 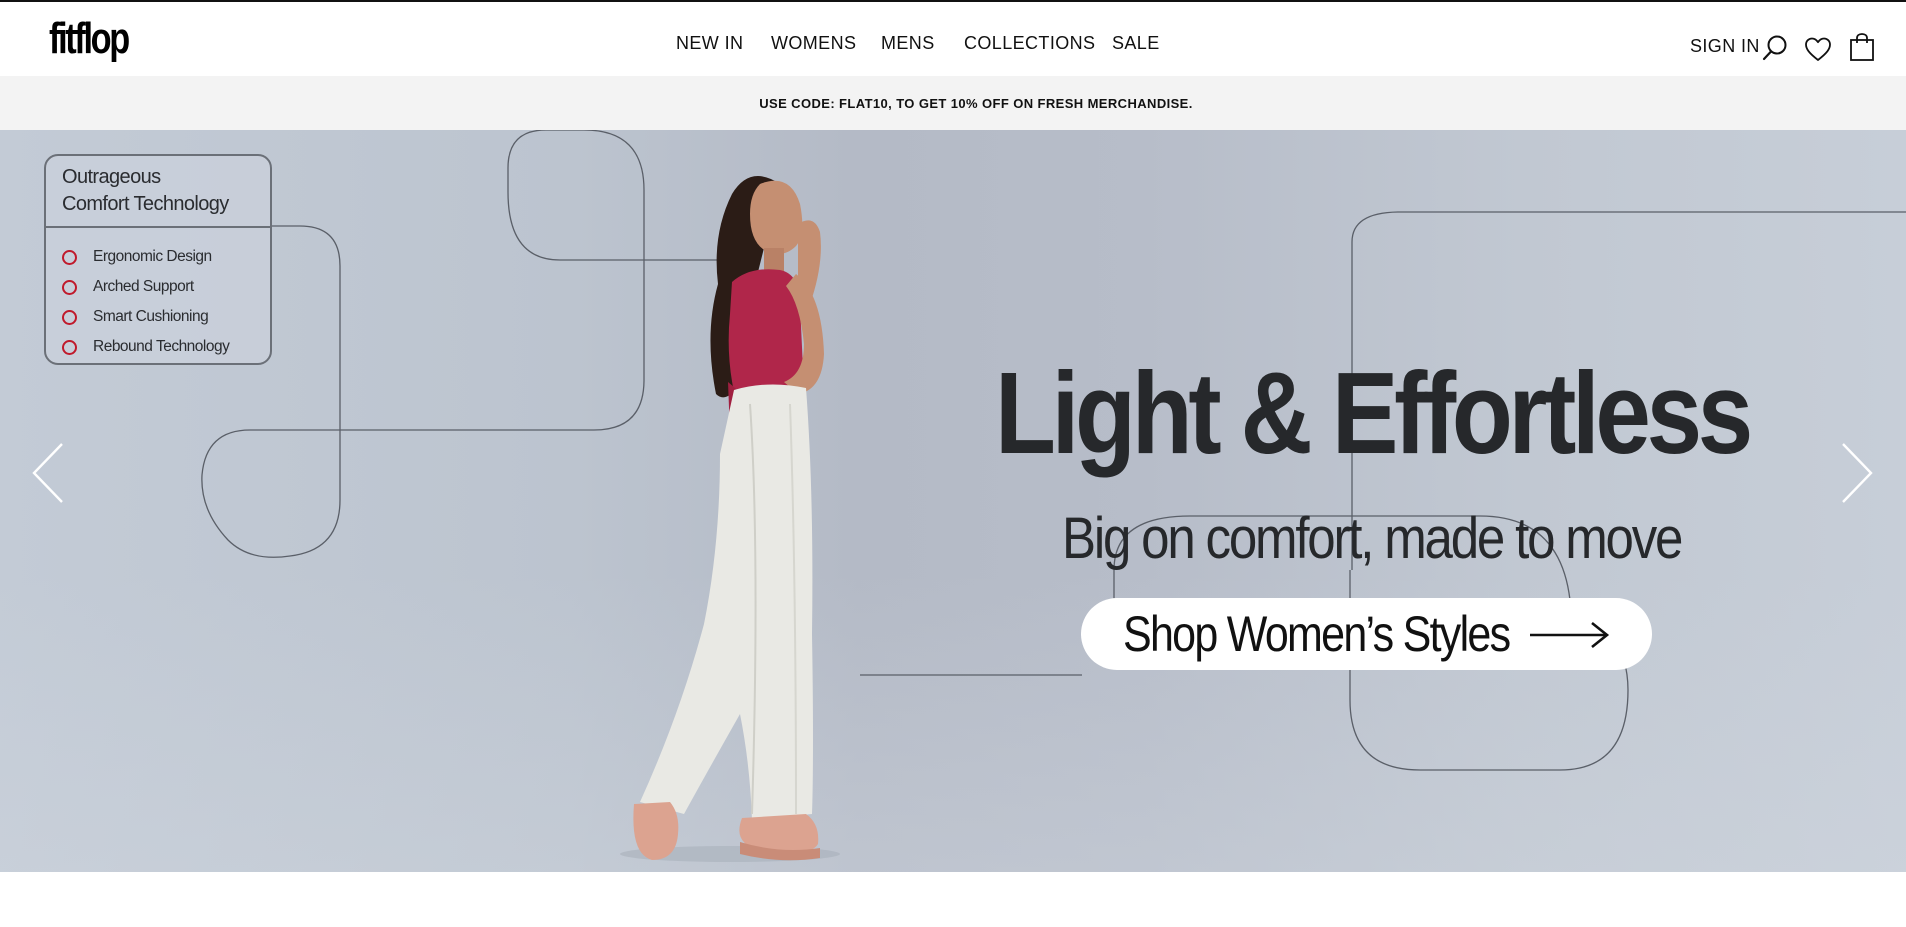 I want to click on tech-box-title-line2: Comfort Technology, so click(x=145, y=204).